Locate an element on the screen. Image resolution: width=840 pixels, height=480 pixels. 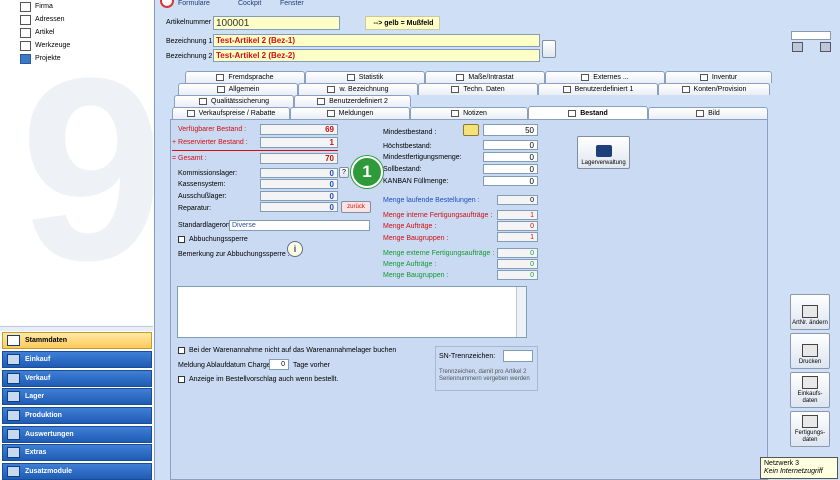
fertigungsdaten-button: Fertigungs-daten is located at coordinates (810, 429).